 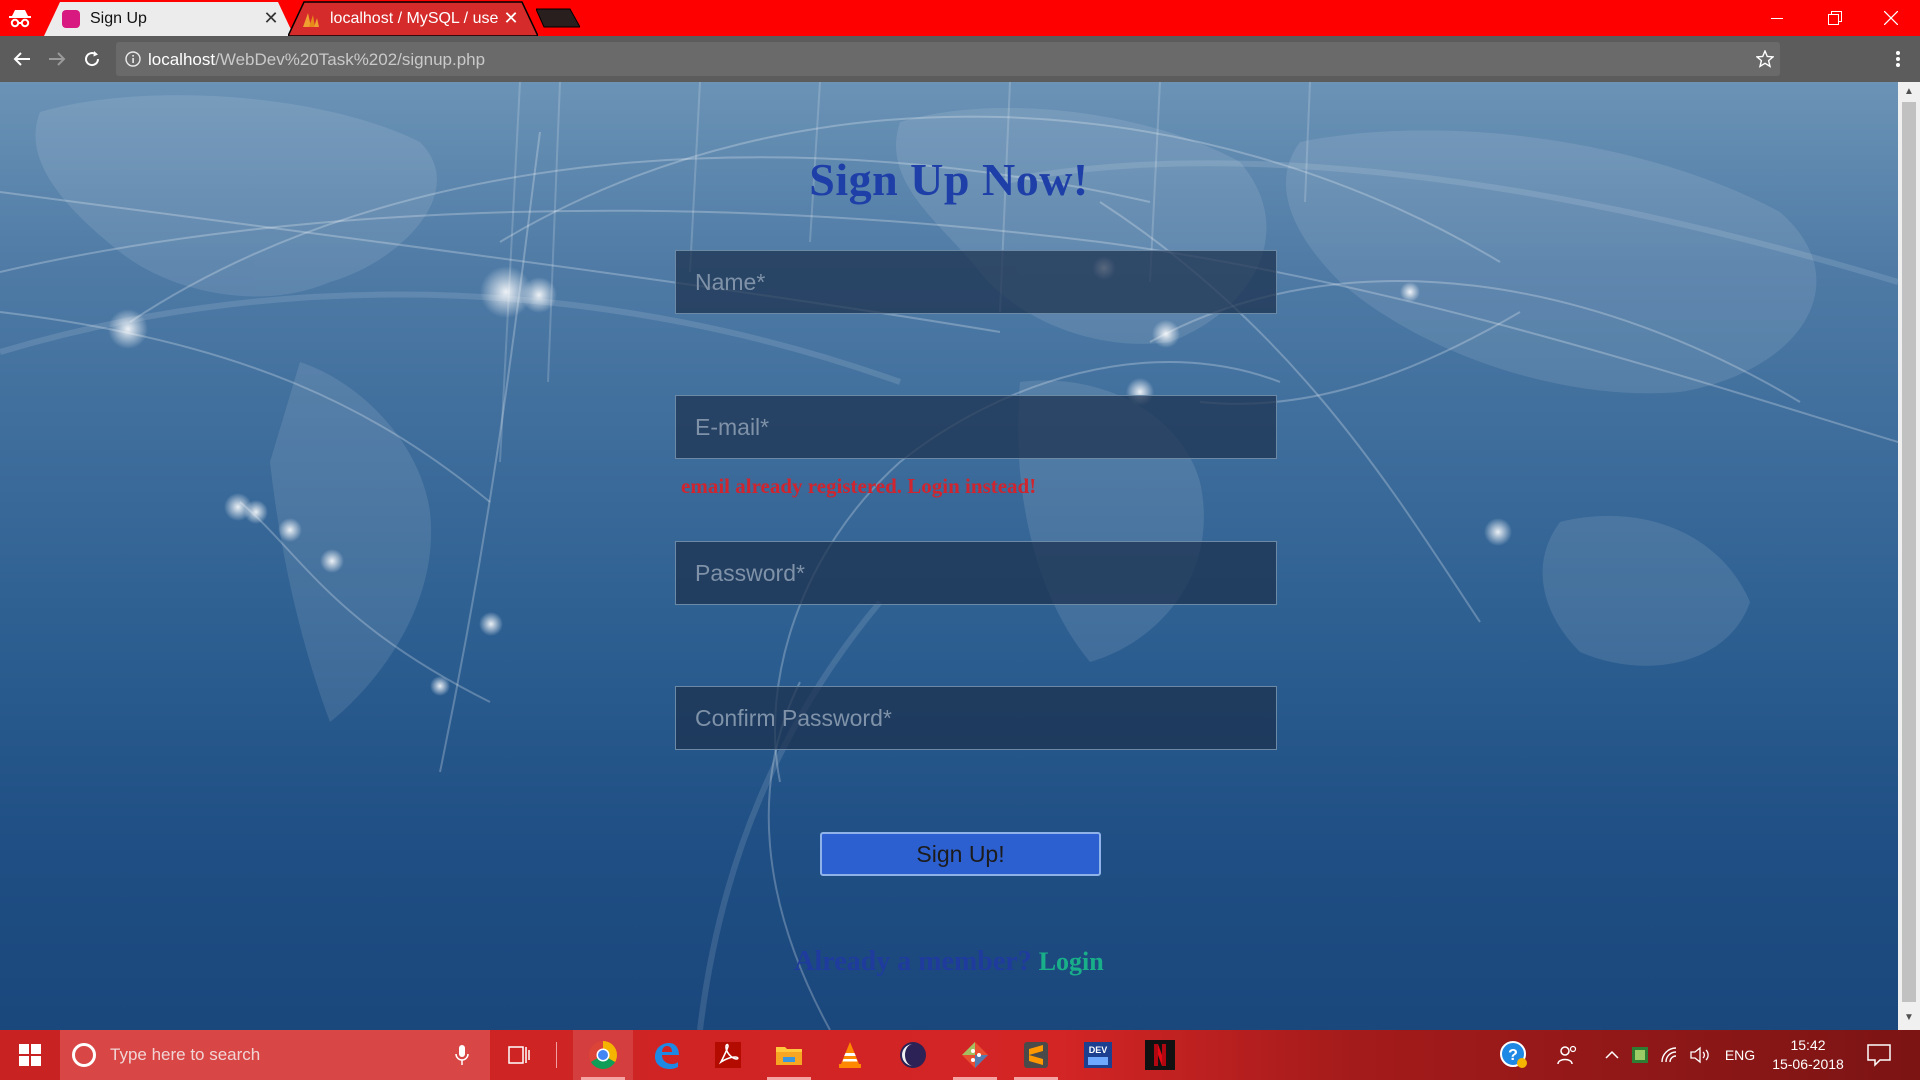 What do you see at coordinates (1909, 92) in the screenshot?
I see `scroll-up-arrow-icon: ▲` at bounding box center [1909, 92].